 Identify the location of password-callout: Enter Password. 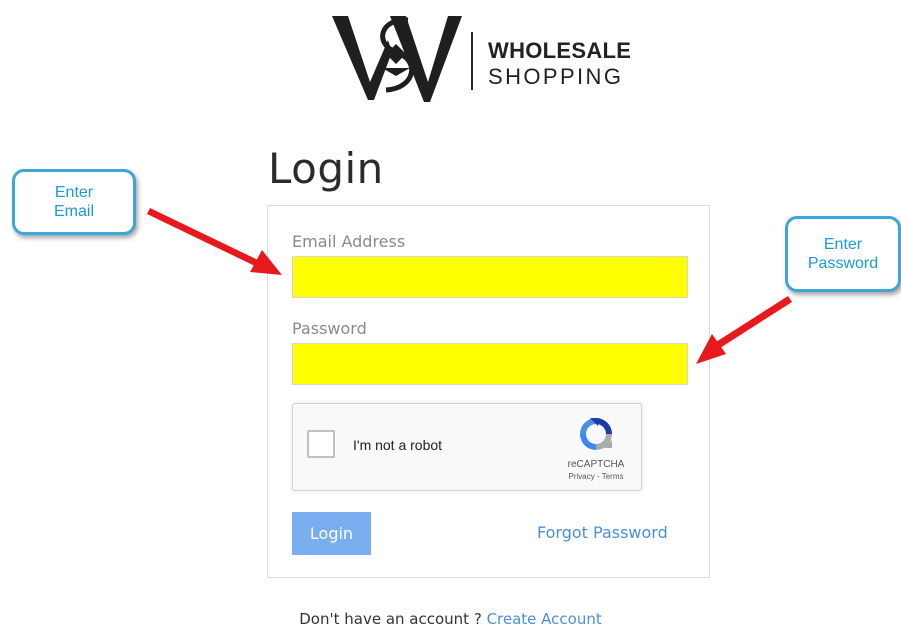
(843, 254).